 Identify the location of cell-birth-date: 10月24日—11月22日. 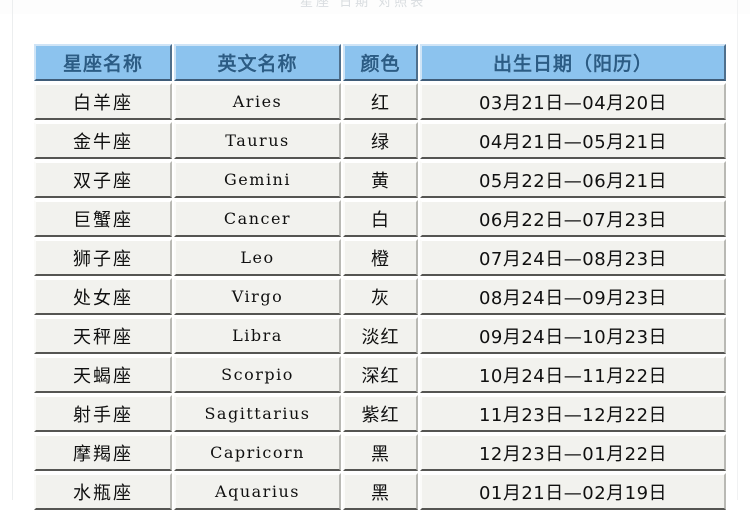
(573, 374).